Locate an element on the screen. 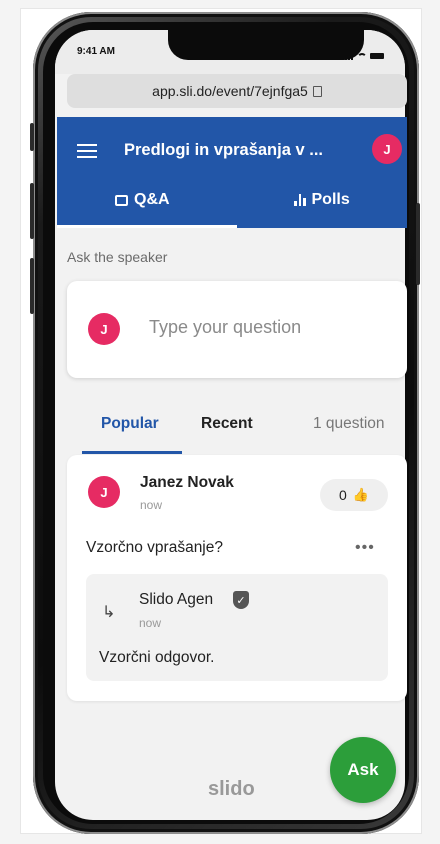 This screenshot has width=440, height=844. tab-polls-label: Polls is located at coordinates (330, 199).